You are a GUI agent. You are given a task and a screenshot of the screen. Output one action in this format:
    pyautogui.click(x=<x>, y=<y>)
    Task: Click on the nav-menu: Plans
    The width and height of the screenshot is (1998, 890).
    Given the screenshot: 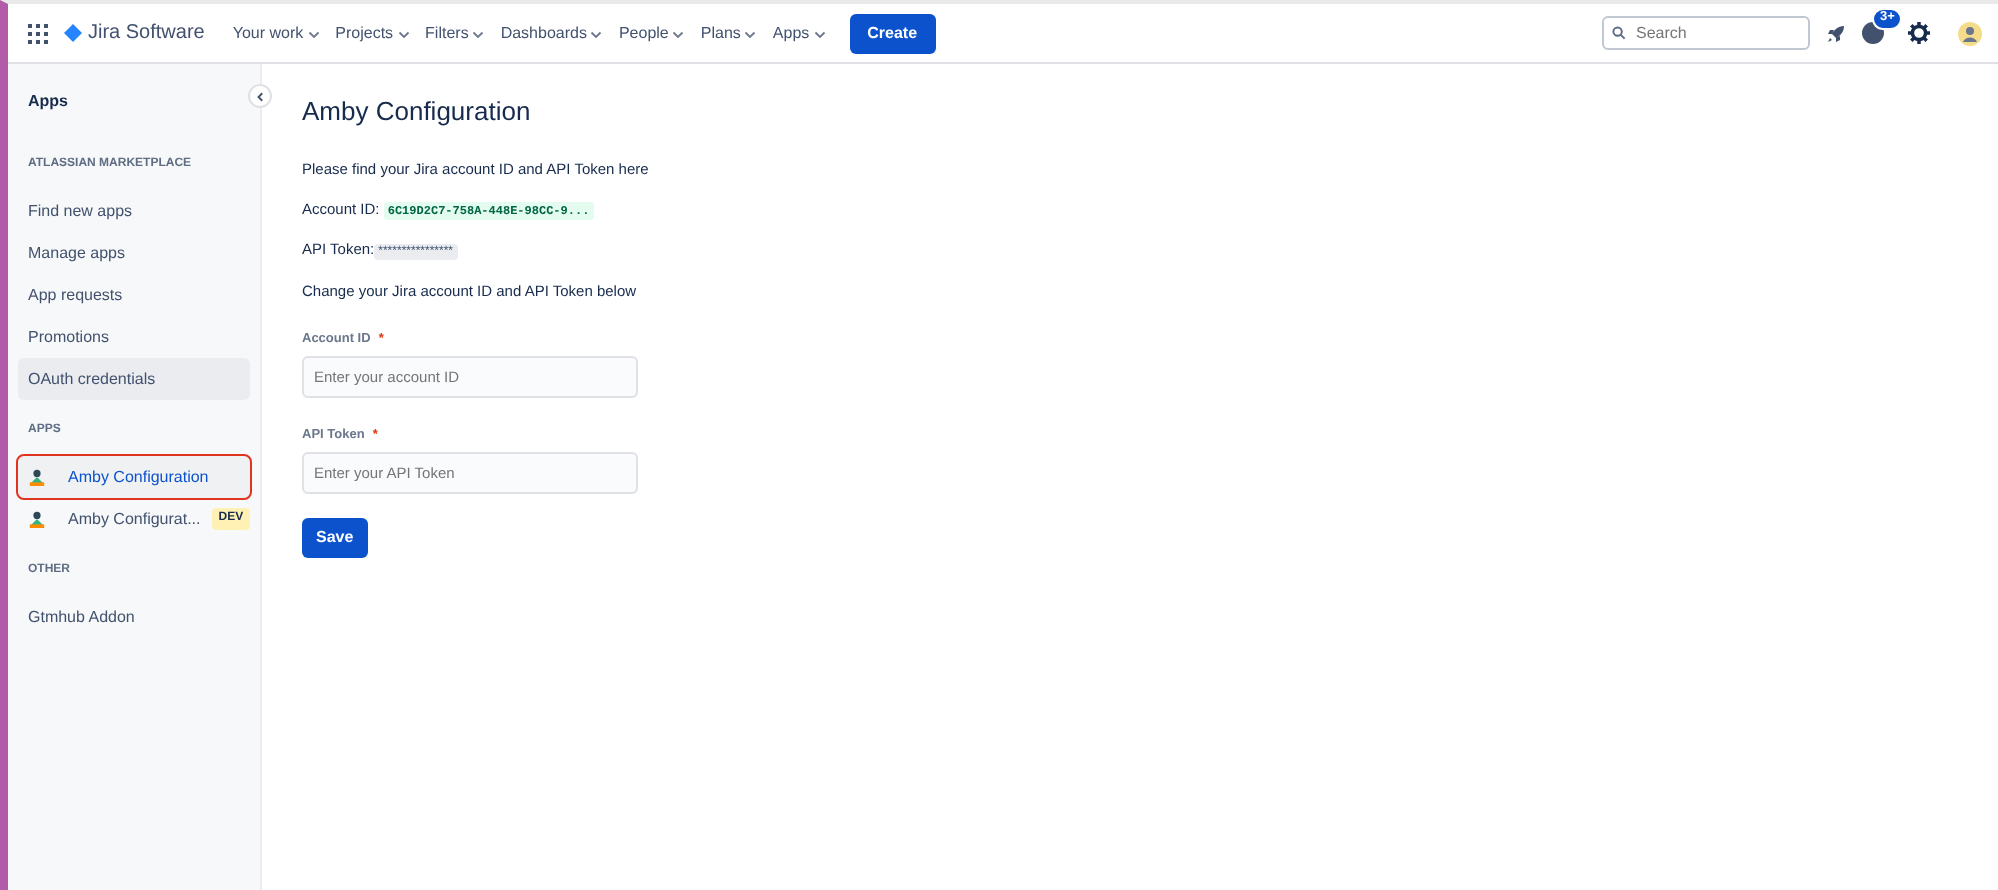 What is the action you would take?
    pyautogui.click(x=728, y=33)
    